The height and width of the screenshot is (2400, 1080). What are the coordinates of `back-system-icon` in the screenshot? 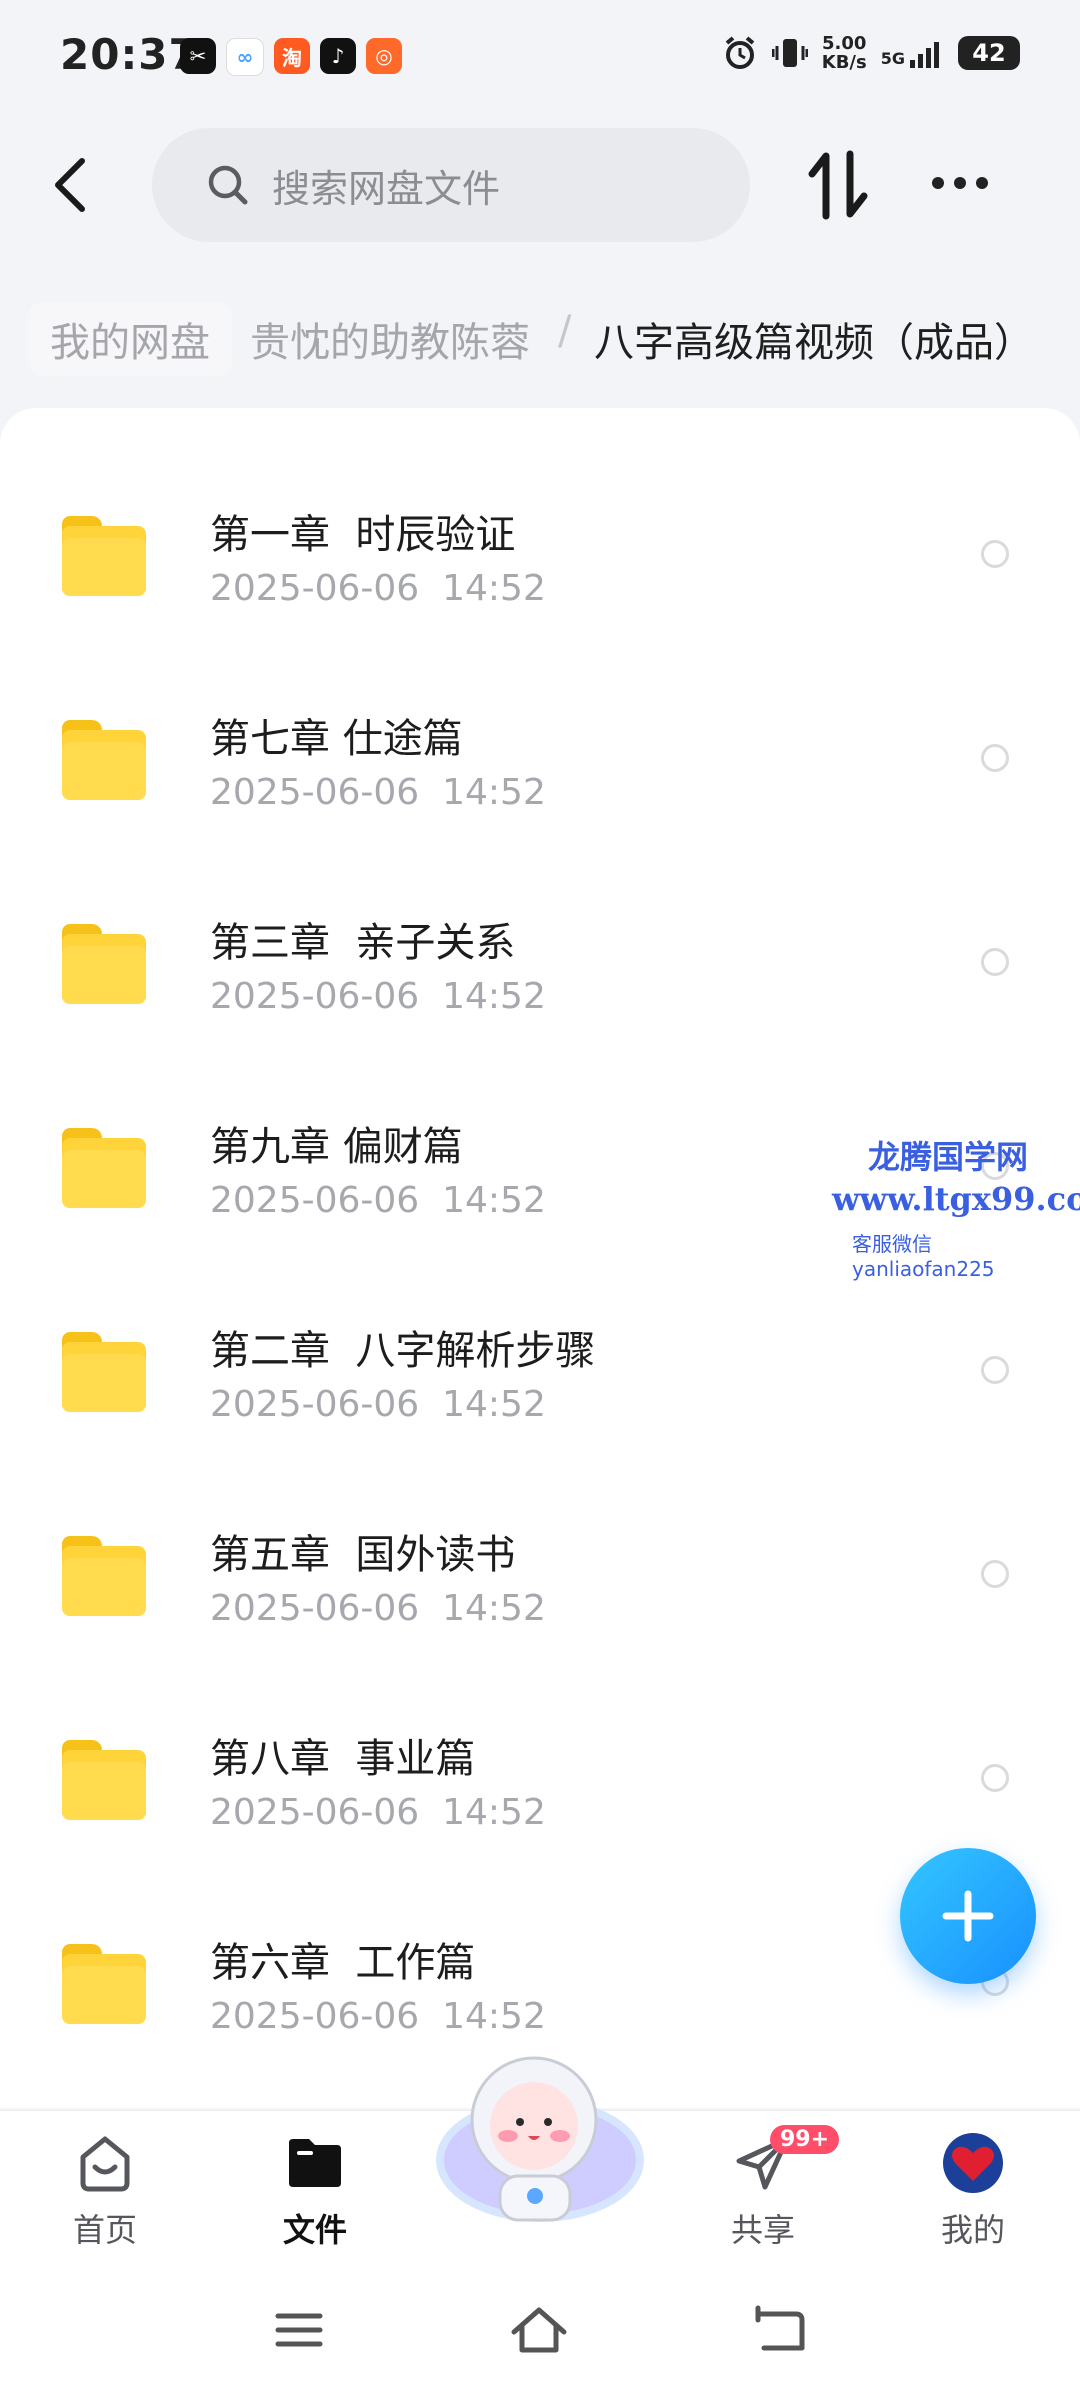 It's located at (779, 2330).